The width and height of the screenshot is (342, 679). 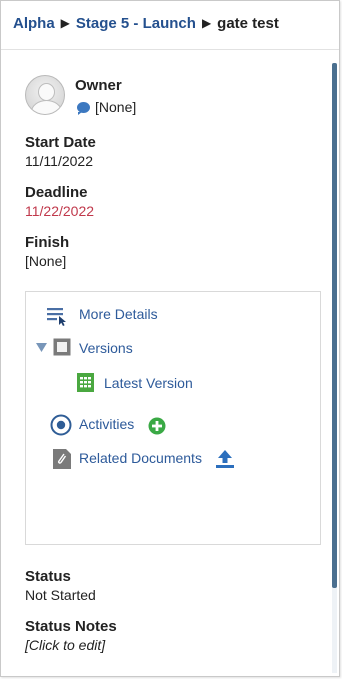 What do you see at coordinates (41, 347) in the screenshot?
I see `caret-down-icon` at bounding box center [41, 347].